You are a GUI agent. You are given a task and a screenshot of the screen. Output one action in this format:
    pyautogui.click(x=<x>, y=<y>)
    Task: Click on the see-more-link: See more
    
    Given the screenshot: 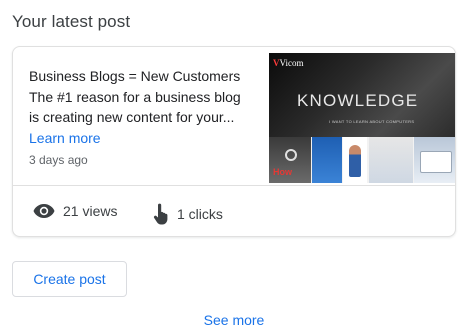 What is the action you would take?
    pyautogui.click(x=234, y=320)
    